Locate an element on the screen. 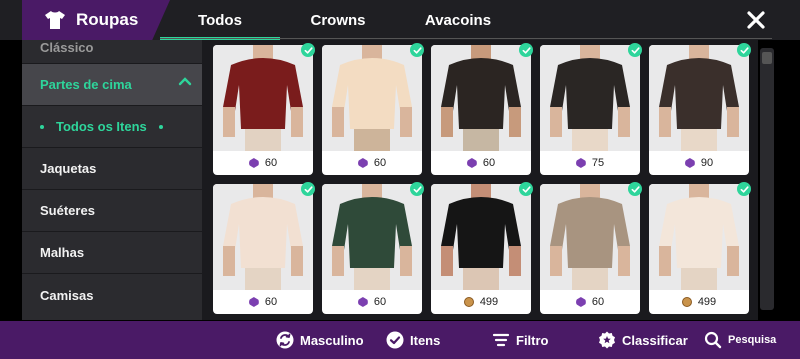 Image resolution: width=800 pixels, height=359 pixels. tab-todos: Todos is located at coordinates (220, 20).